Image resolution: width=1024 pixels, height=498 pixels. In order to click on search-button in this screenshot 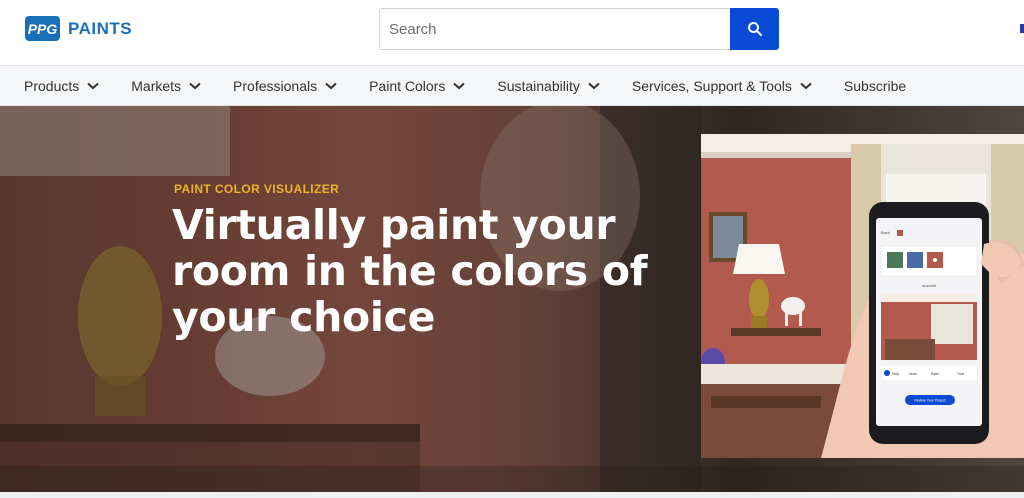, I will do `click(754, 29)`.